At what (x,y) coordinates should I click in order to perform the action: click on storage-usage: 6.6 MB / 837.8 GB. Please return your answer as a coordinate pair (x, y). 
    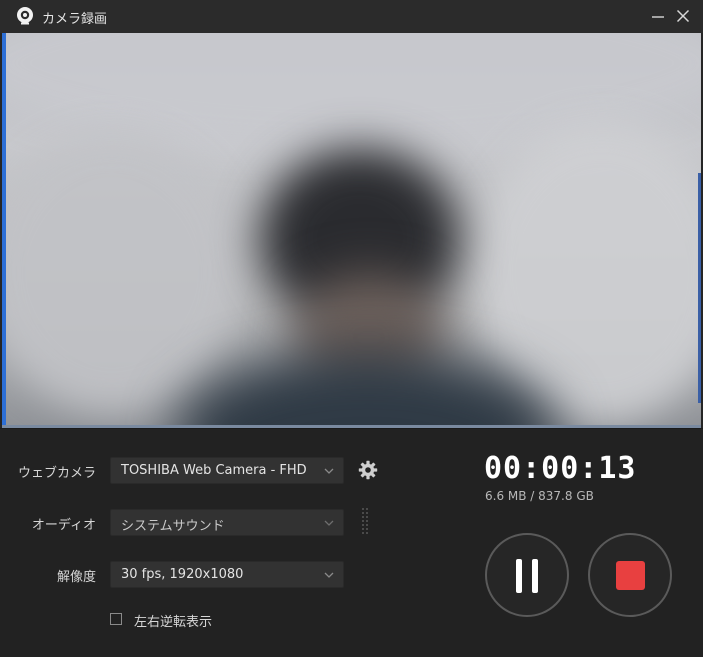
    Looking at the image, I should click on (539, 496).